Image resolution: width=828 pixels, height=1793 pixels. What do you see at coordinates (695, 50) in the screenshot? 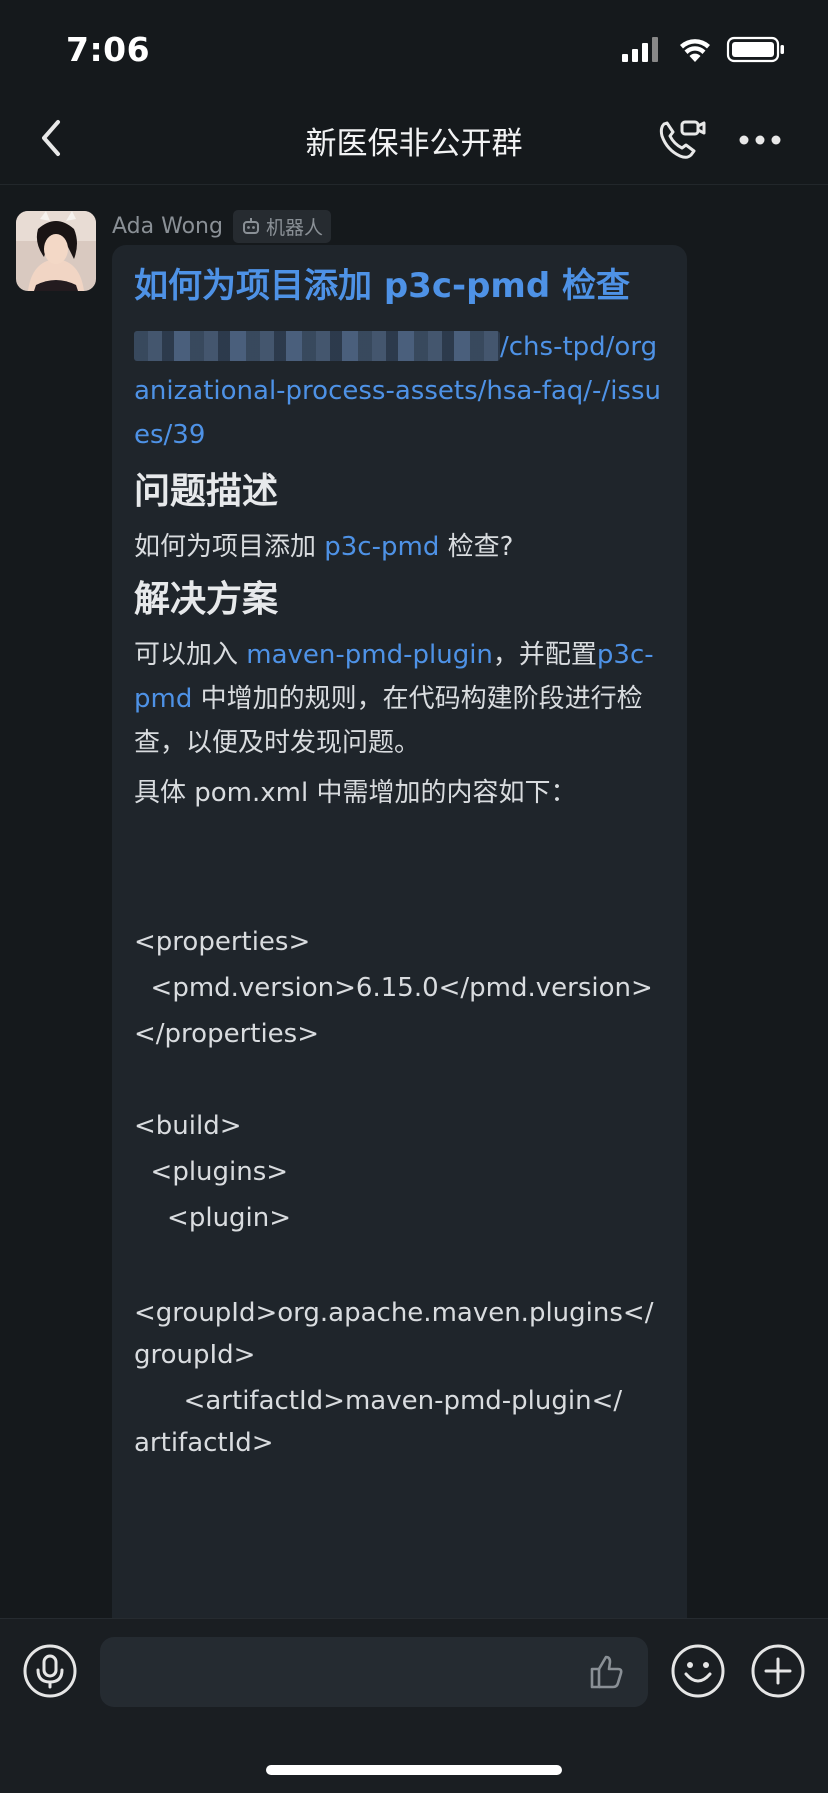
I see `wifi-icon` at bounding box center [695, 50].